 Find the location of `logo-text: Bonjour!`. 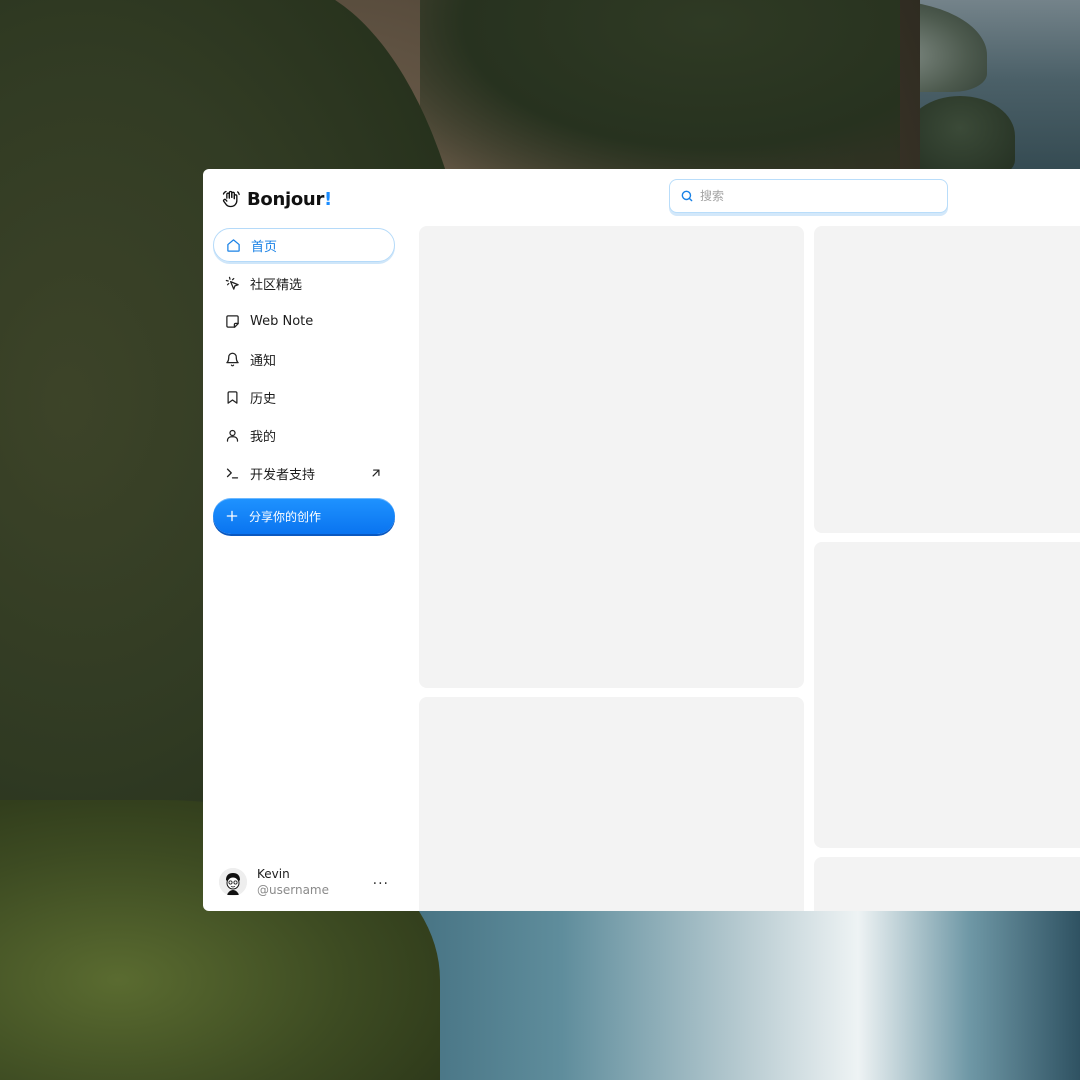

logo-text: Bonjour! is located at coordinates (289, 199).